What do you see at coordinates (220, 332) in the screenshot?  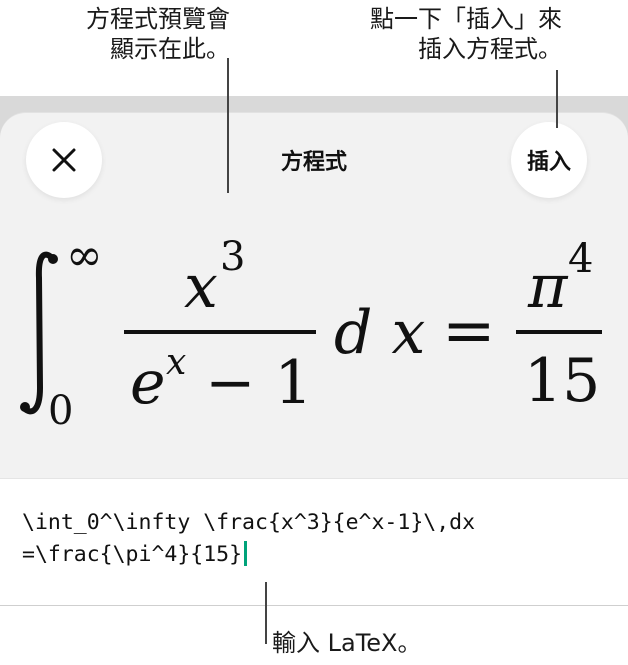 I see `fraction-bar` at bounding box center [220, 332].